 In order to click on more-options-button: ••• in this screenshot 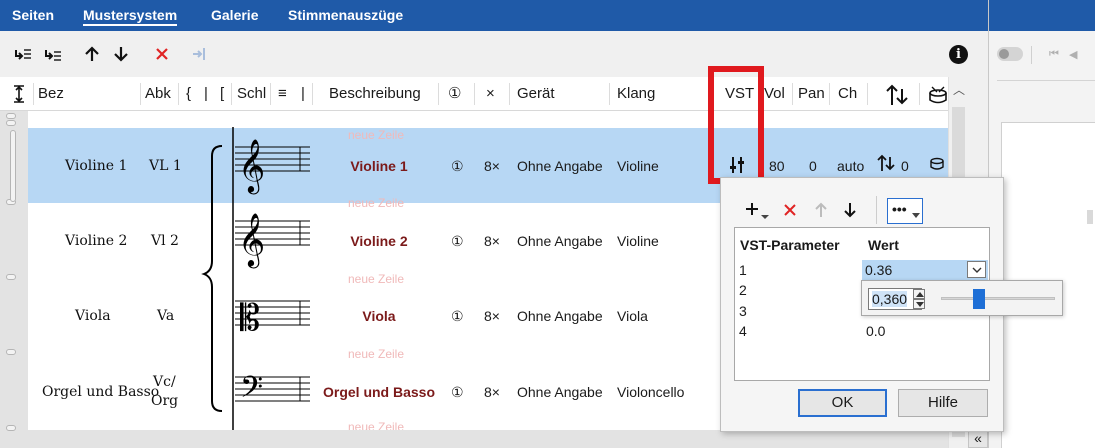, I will do `click(905, 211)`.